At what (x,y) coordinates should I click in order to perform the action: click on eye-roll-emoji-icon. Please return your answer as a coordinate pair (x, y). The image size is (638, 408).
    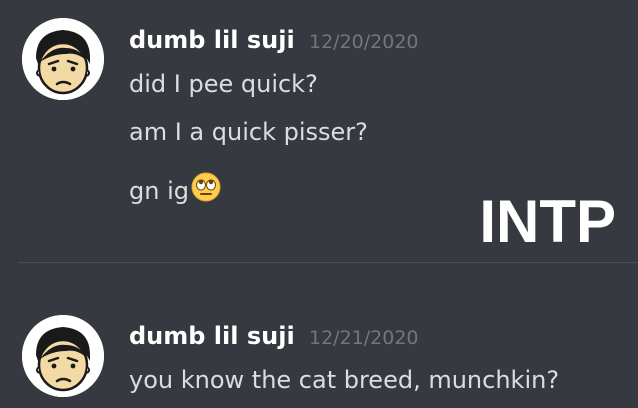
    Looking at the image, I should click on (206, 190).